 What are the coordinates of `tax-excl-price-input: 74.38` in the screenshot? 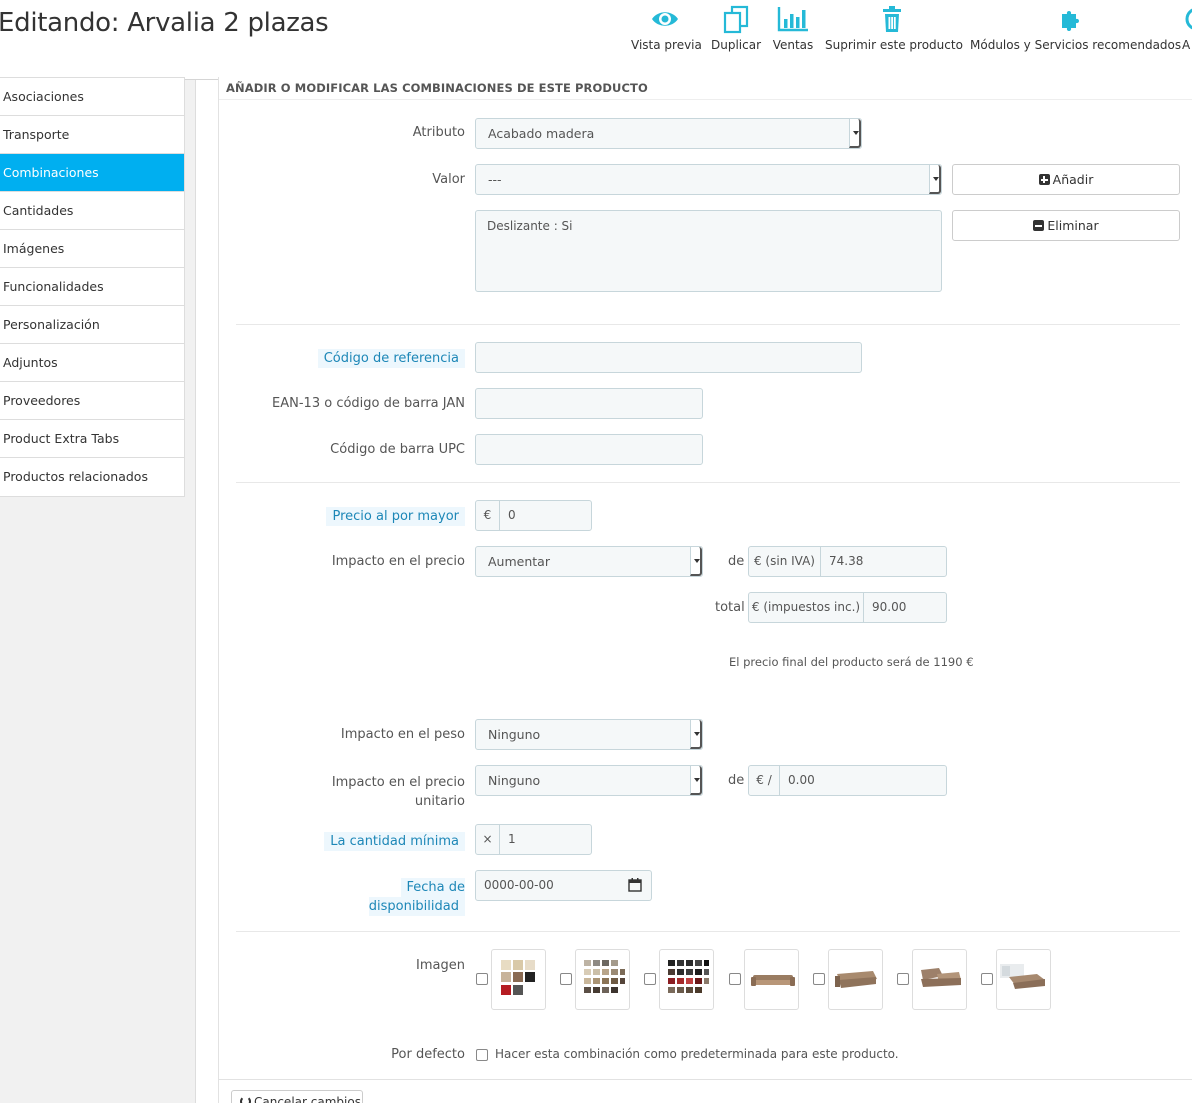 It's located at (883, 561).